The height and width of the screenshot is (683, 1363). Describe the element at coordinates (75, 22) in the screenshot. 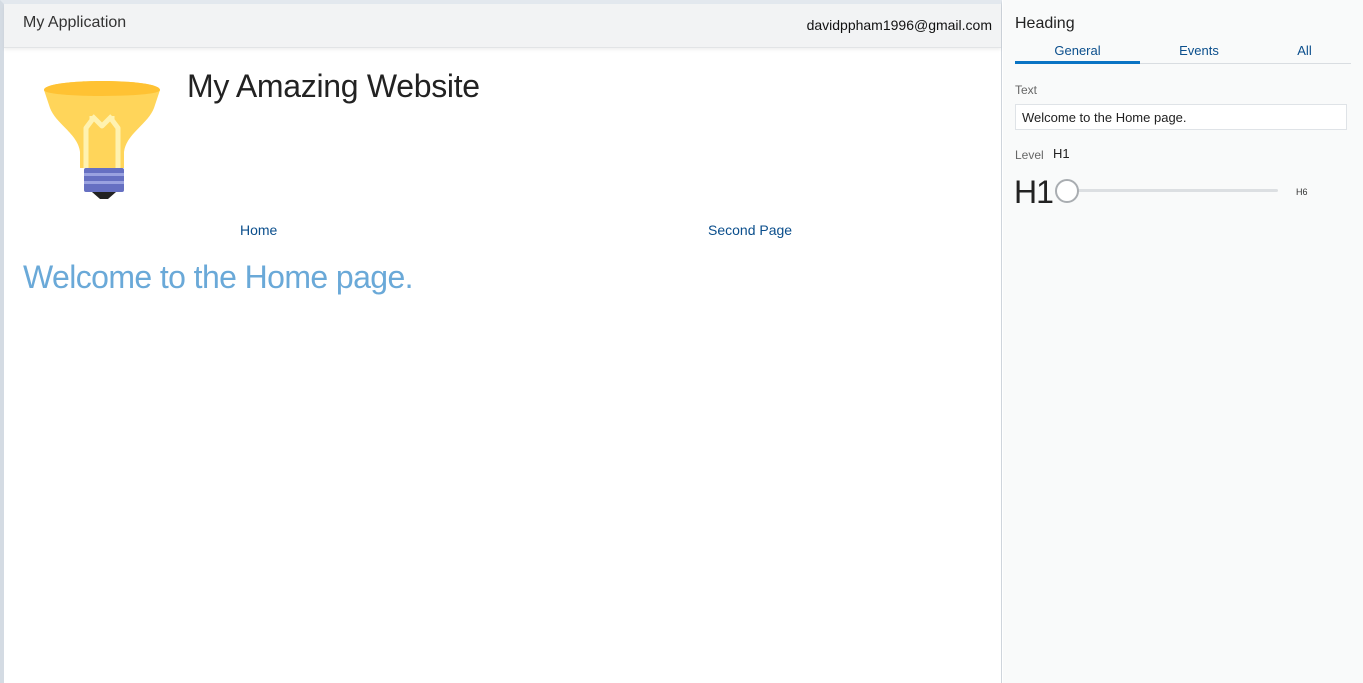

I see `app-title: My Application` at that location.